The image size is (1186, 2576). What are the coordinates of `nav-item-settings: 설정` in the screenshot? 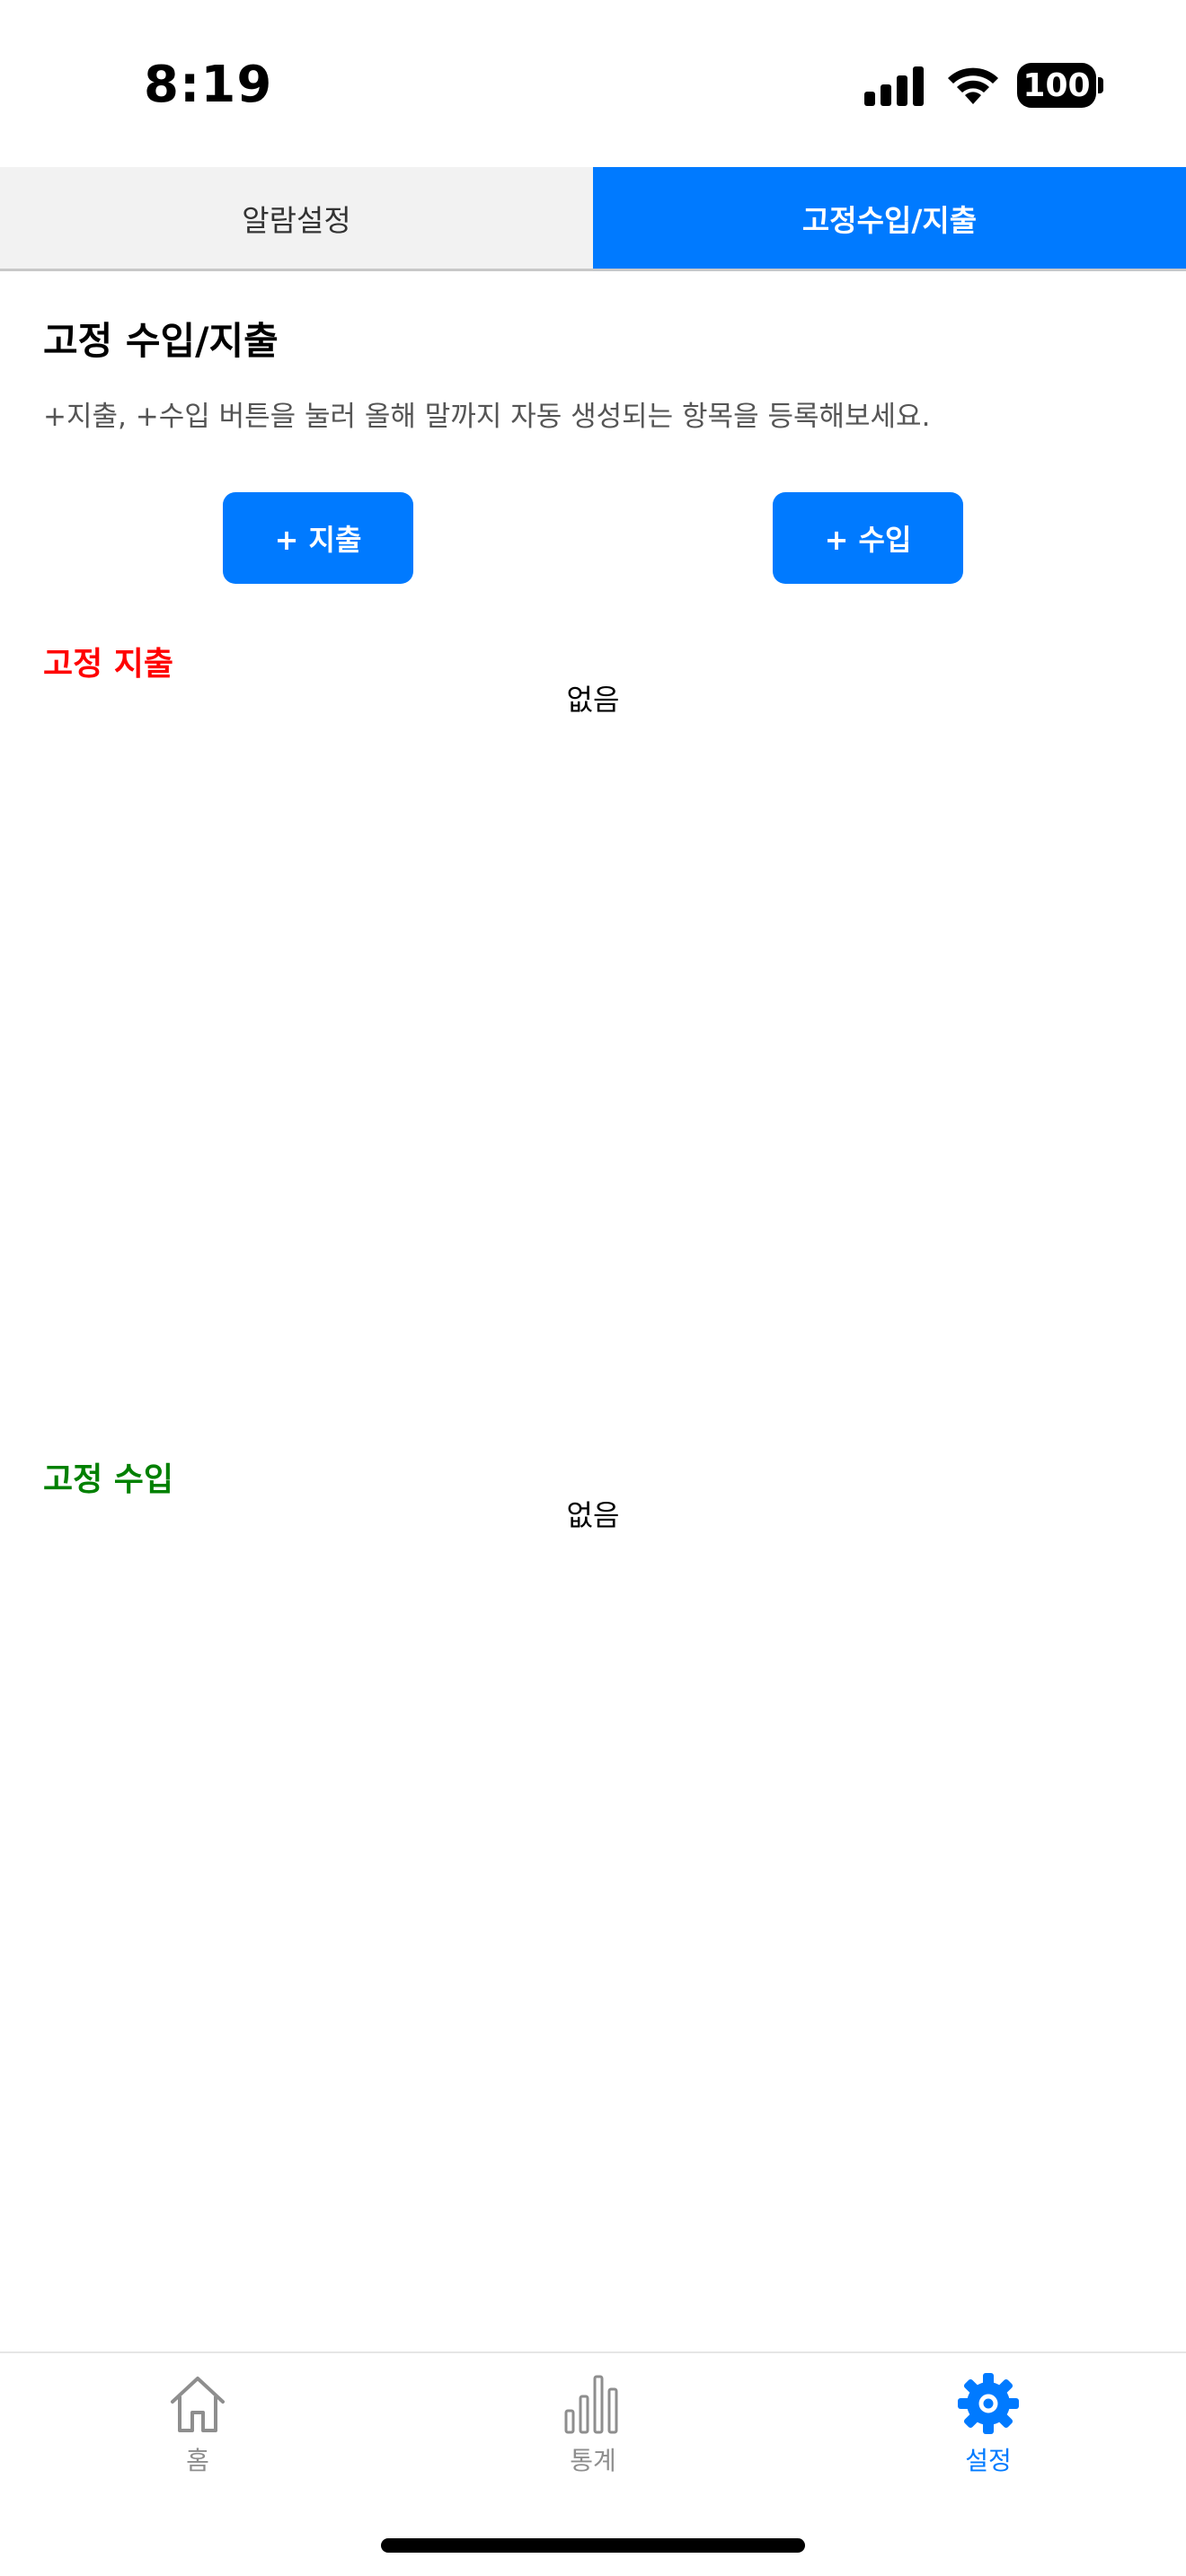 It's located at (988, 2429).